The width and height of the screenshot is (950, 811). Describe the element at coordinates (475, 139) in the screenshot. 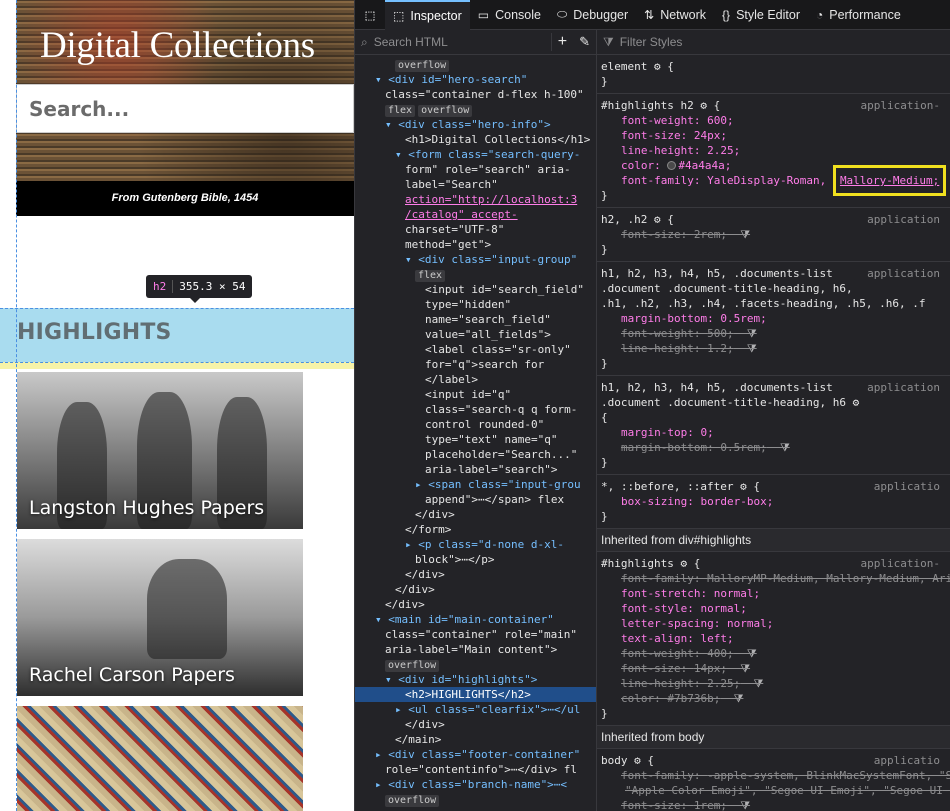

I see `markup-node: <h1>Digital Collections</h1>` at that location.